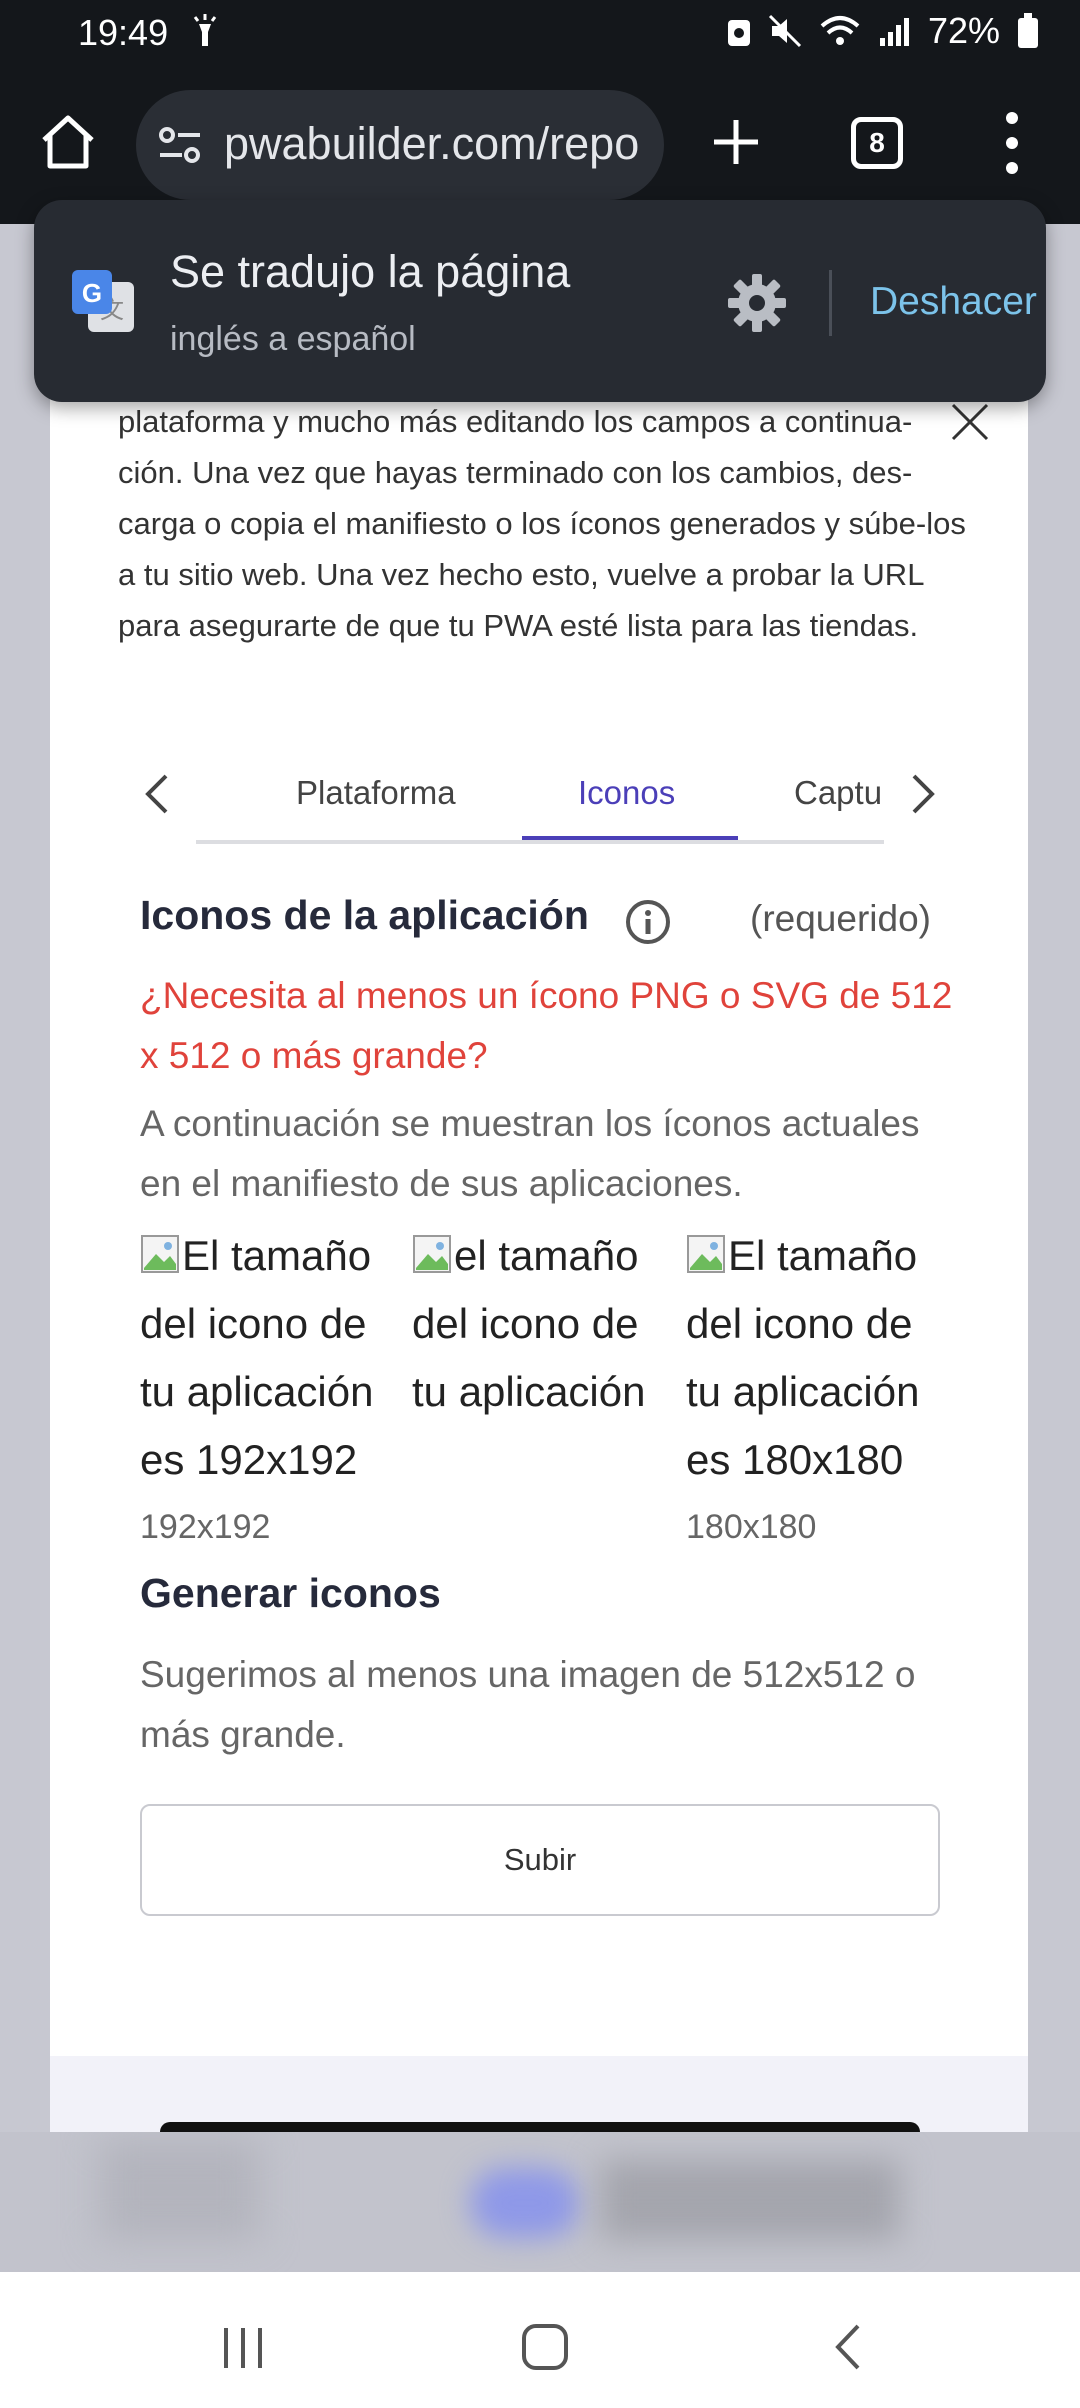 The image size is (1080, 2408). Describe the element at coordinates (68, 142) in the screenshot. I see `home-icon` at that location.